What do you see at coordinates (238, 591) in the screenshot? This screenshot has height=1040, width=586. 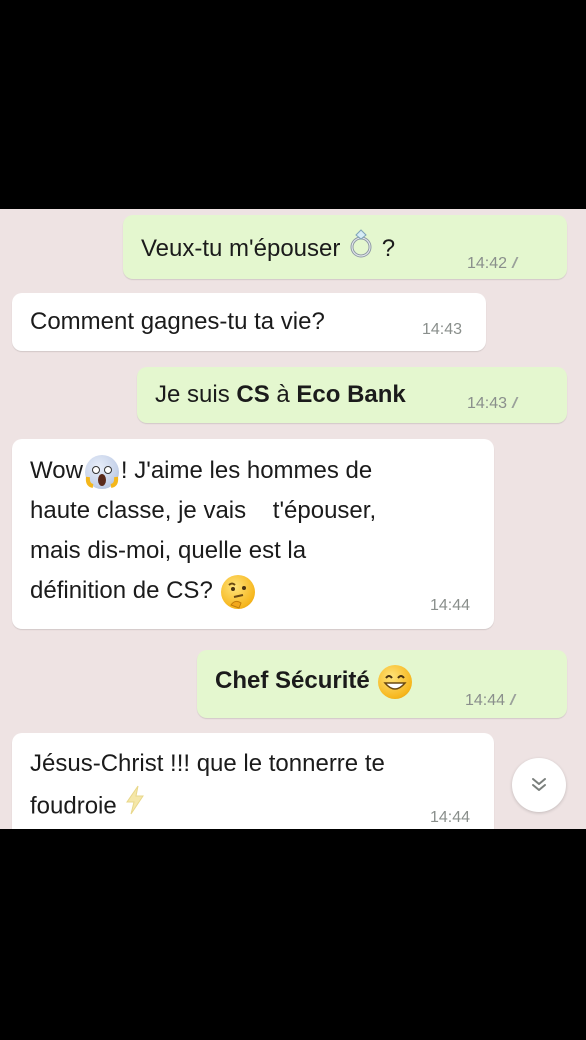 I see `thinking-face-icon` at bounding box center [238, 591].